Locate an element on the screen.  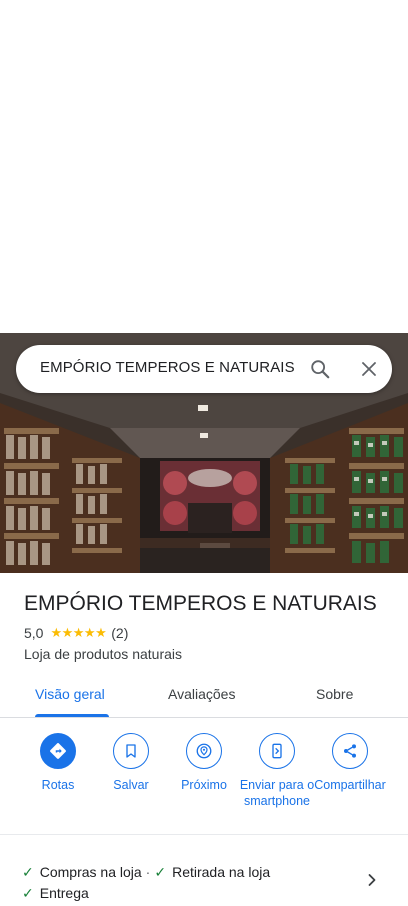
service-option-item: ✓ Compras na loja is located at coordinates (82, 872).